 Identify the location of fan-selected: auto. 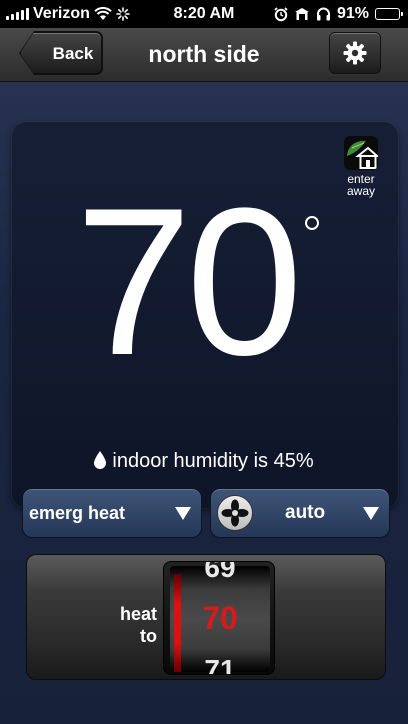
(305, 512).